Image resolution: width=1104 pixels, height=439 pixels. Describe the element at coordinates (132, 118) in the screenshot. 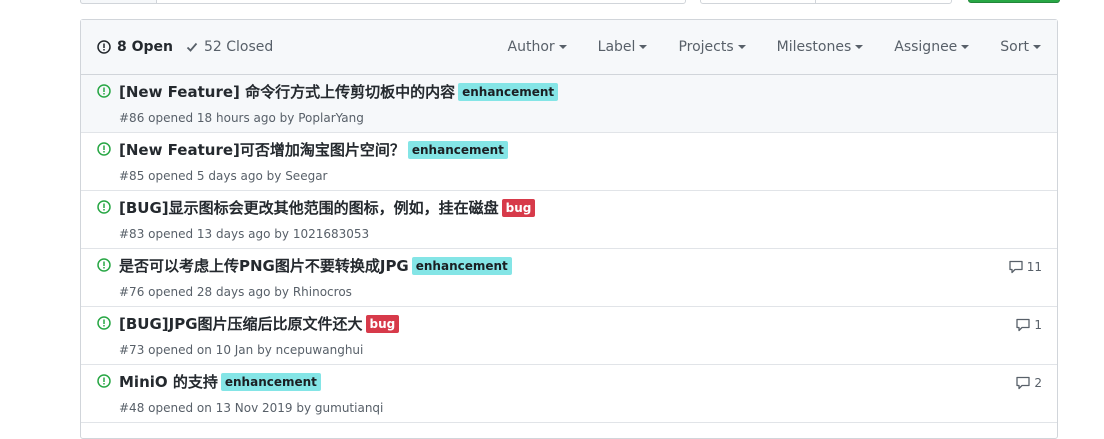

I see `issue-number: #86` at that location.